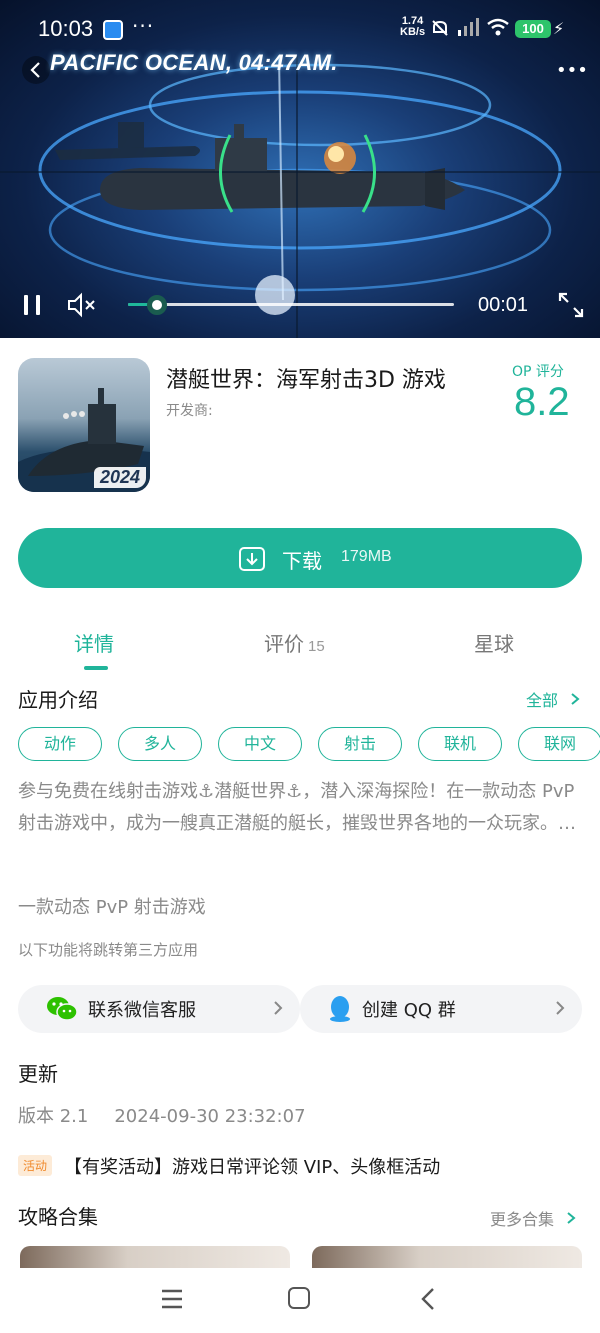  I want to click on download-icon, so click(252, 559).